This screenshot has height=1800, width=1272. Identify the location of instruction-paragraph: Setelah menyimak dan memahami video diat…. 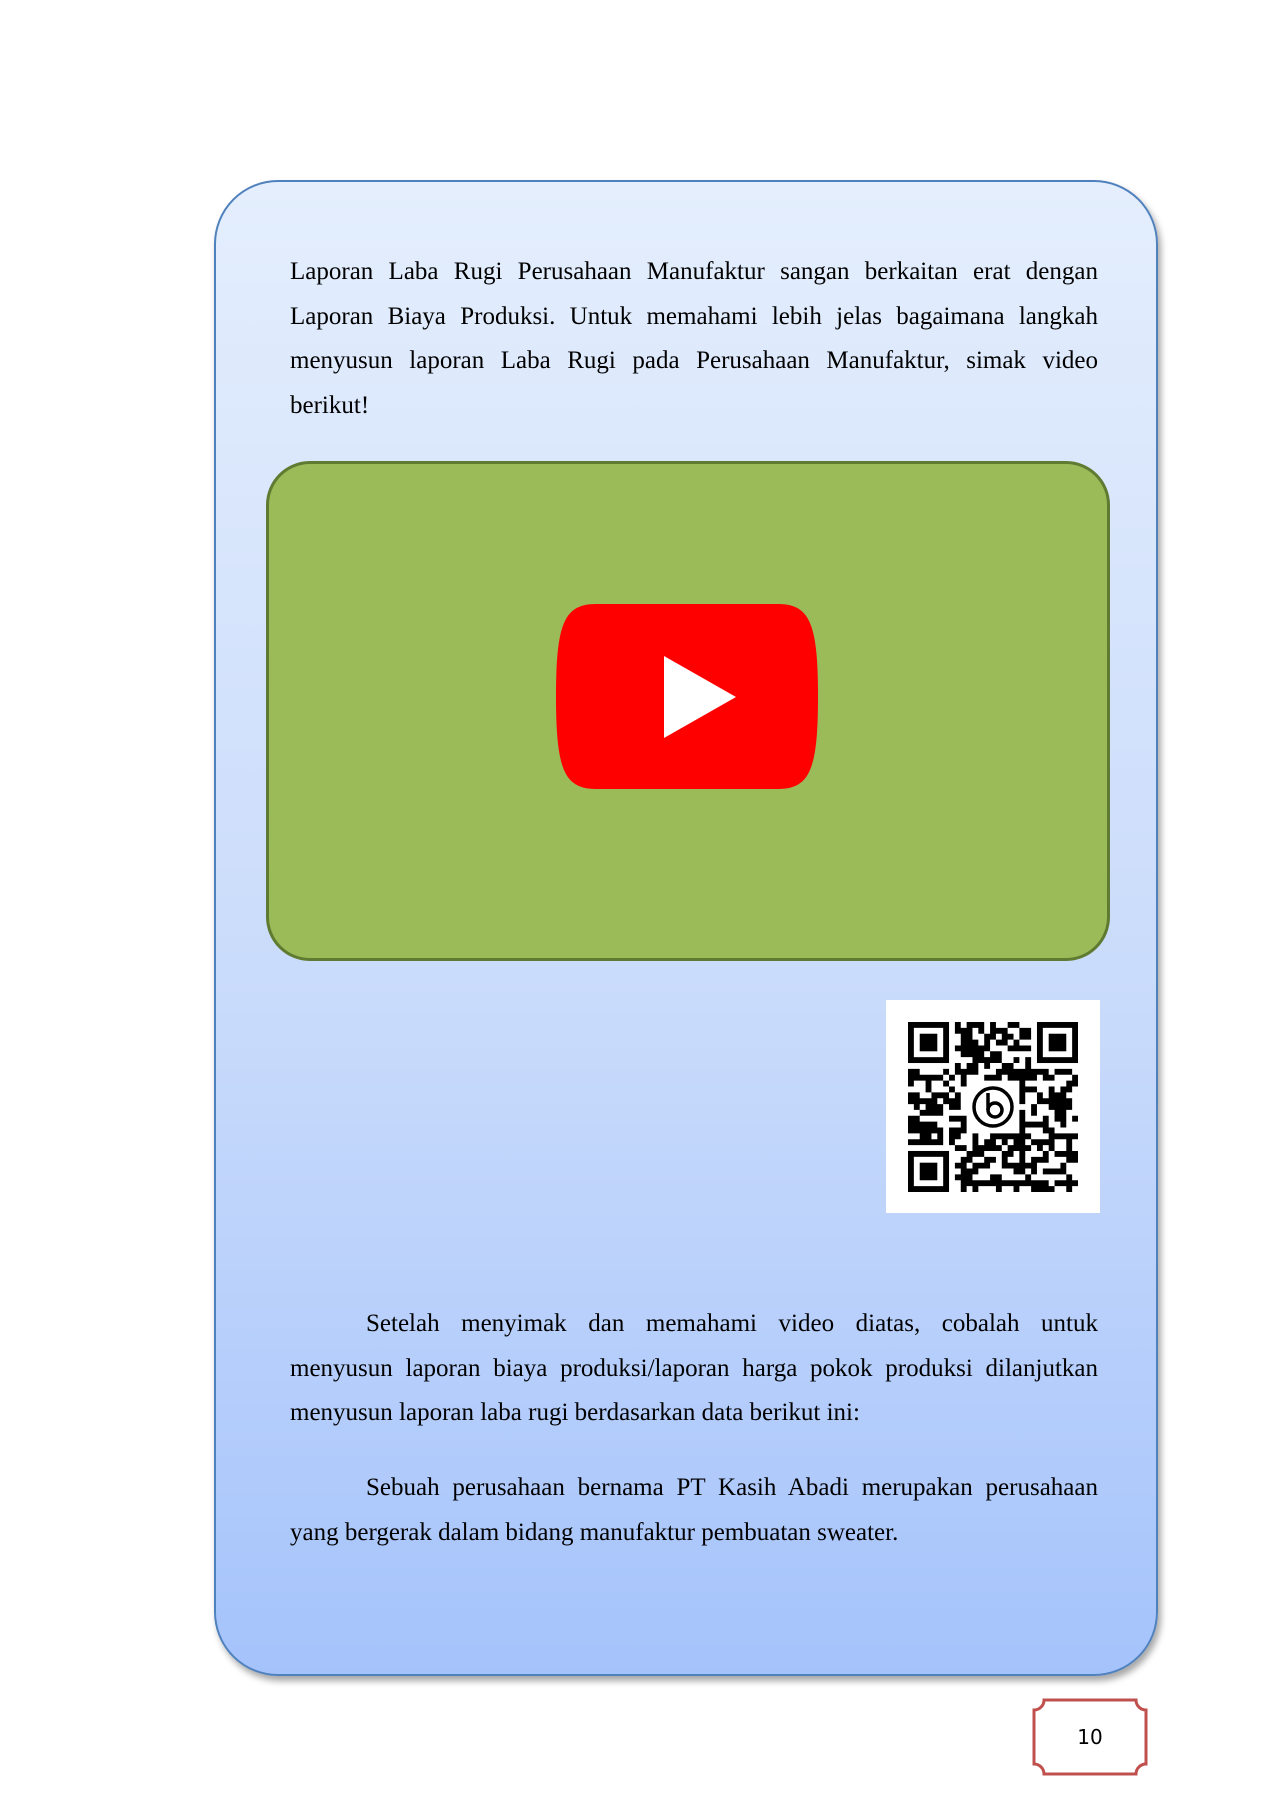
(694, 1368).